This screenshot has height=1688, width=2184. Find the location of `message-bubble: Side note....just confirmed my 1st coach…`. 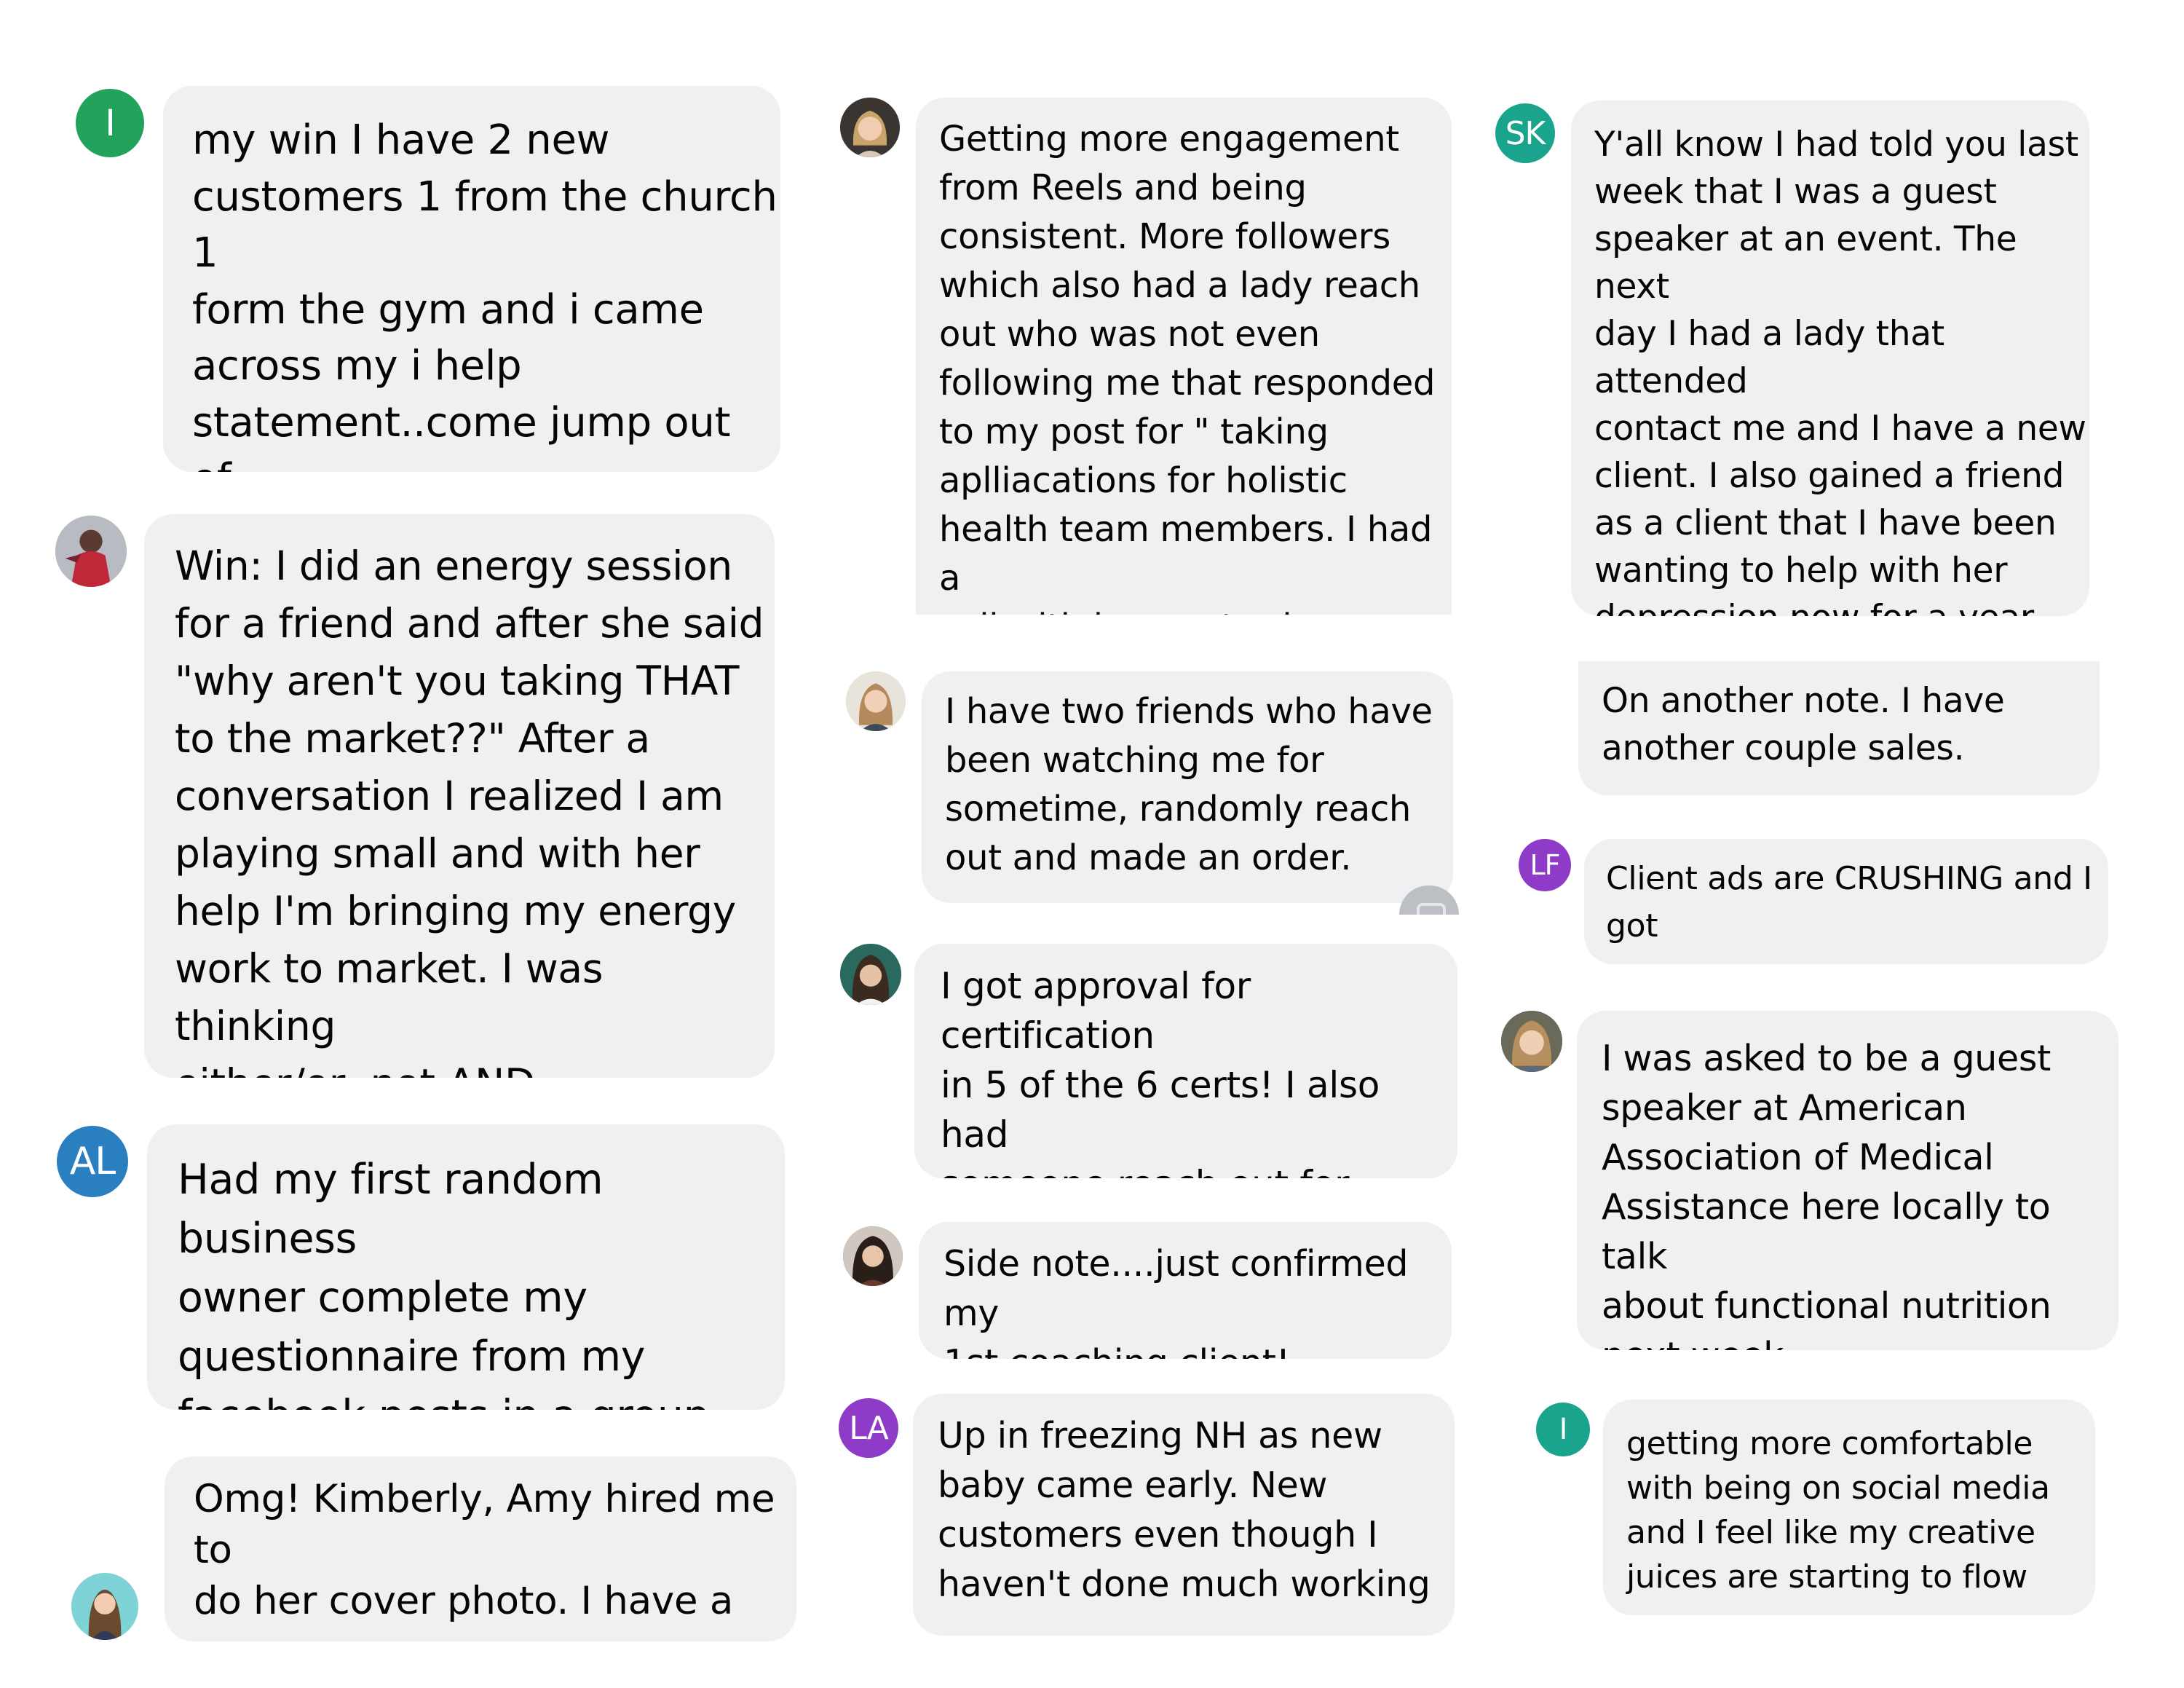

message-bubble: Side note....just confirmed my 1st coach… is located at coordinates (1185, 1290).